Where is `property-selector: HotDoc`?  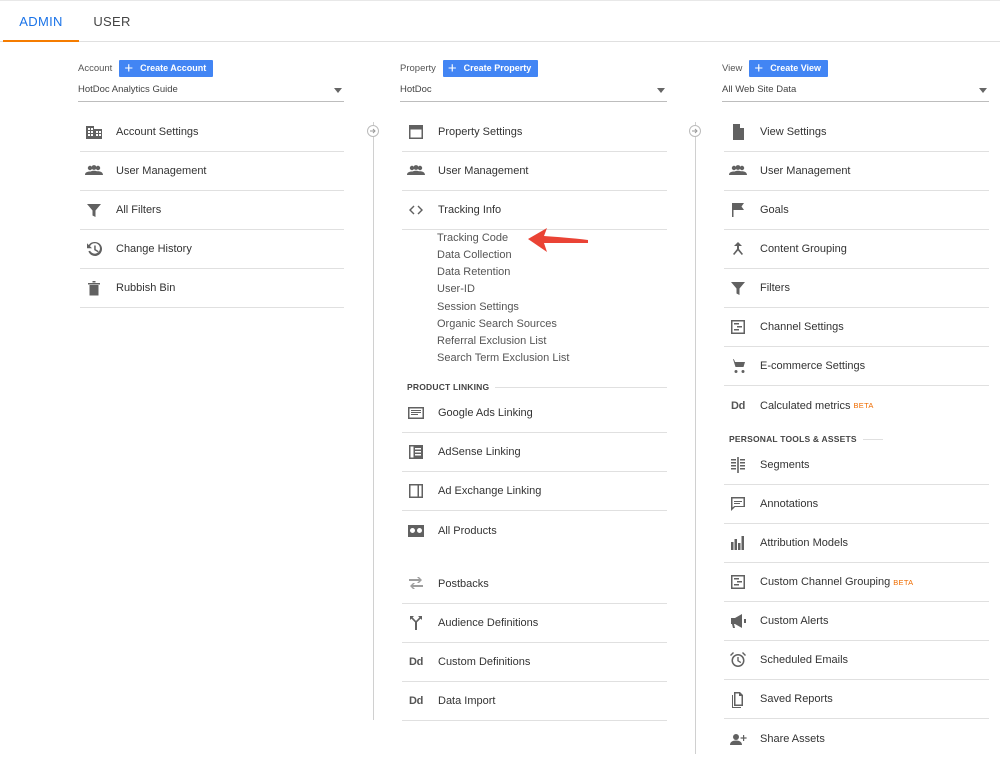 property-selector: HotDoc is located at coordinates (533, 93).